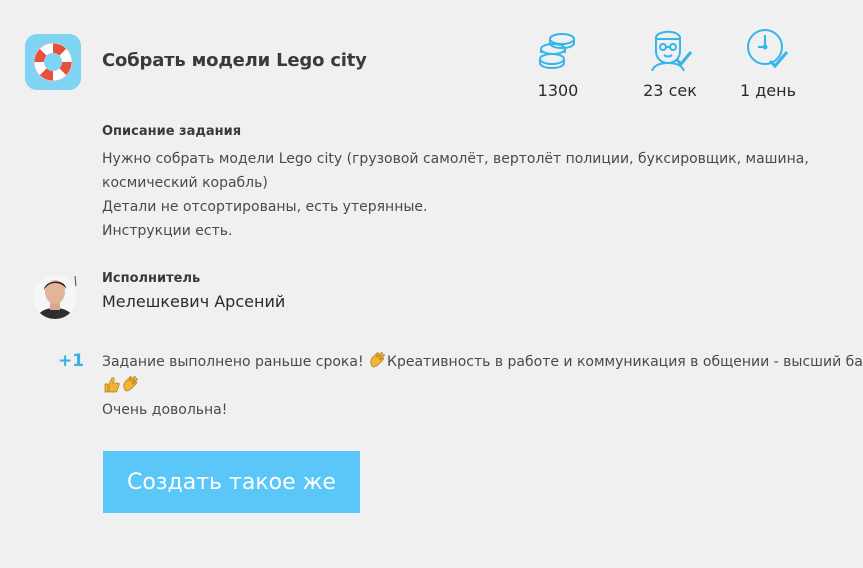  I want to click on coins-icon, so click(557, 51).